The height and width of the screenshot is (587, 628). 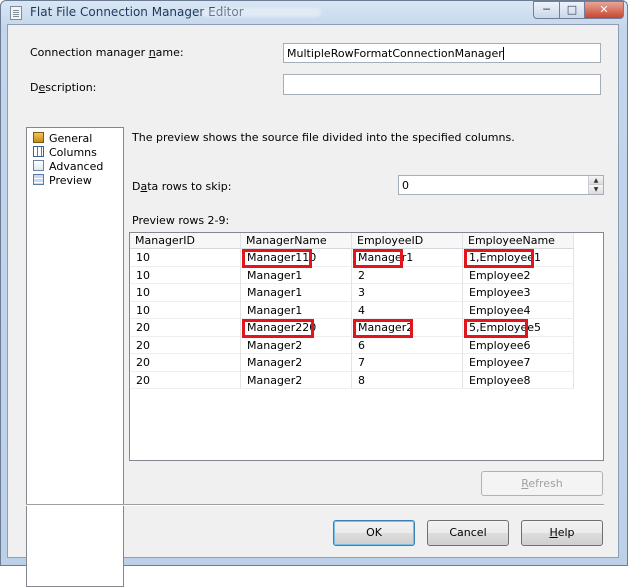 I want to click on title-glow, so click(x=261, y=12).